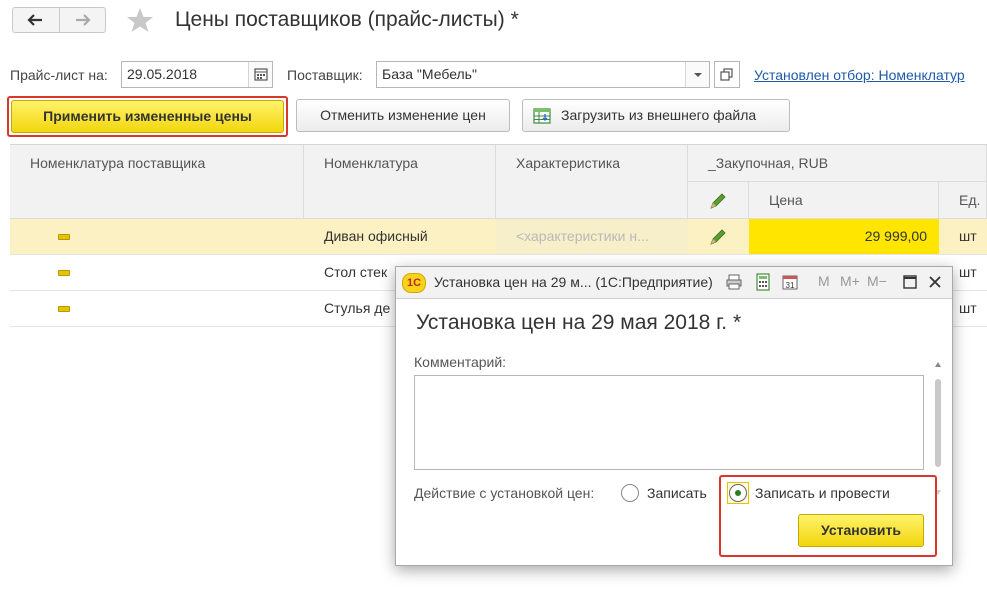 This screenshot has height=605, width=987. I want to click on nav-buttons, so click(59, 20).